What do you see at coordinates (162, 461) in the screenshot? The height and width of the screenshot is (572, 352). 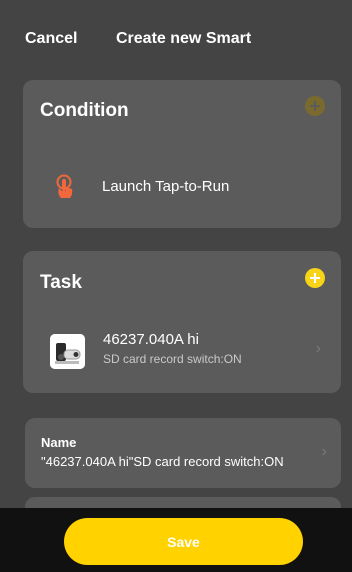 I see `name-value: "46237.040A hi"SD card record switch:ON` at bounding box center [162, 461].